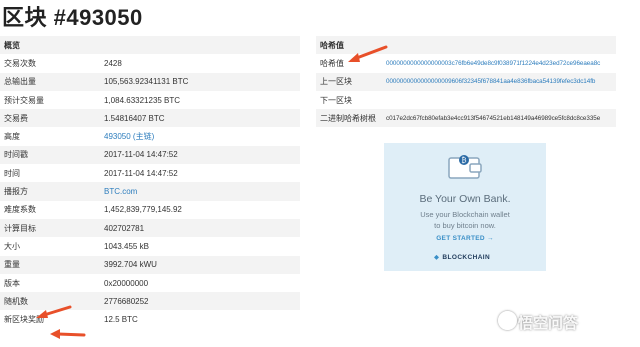 This screenshot has width=640, height=347. Describe the element at coordinates (50, 228) in the screenshot. I see `row-label: 计算目标` at that location.